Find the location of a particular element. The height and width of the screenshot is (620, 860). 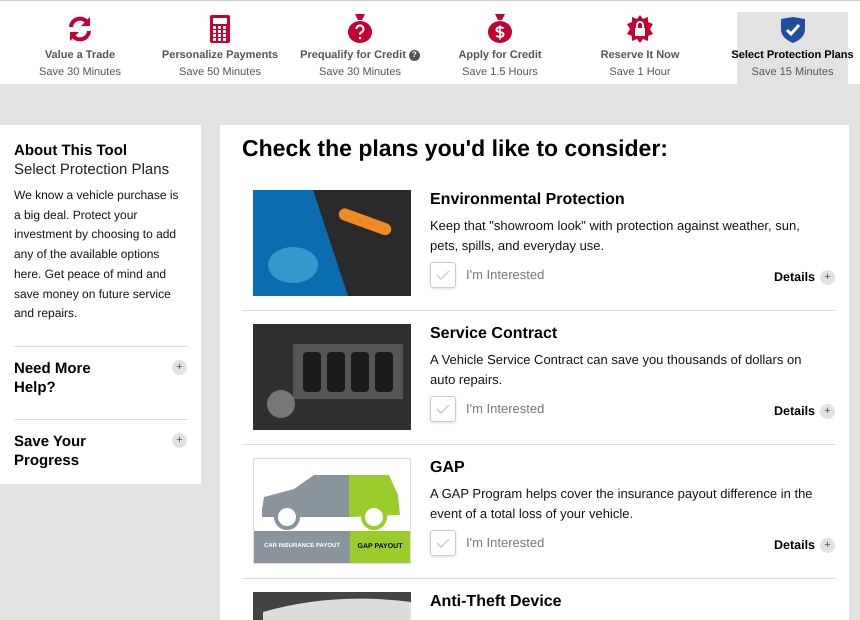

step-time: Save 50 Minutes is located at coordinates (220, 72).